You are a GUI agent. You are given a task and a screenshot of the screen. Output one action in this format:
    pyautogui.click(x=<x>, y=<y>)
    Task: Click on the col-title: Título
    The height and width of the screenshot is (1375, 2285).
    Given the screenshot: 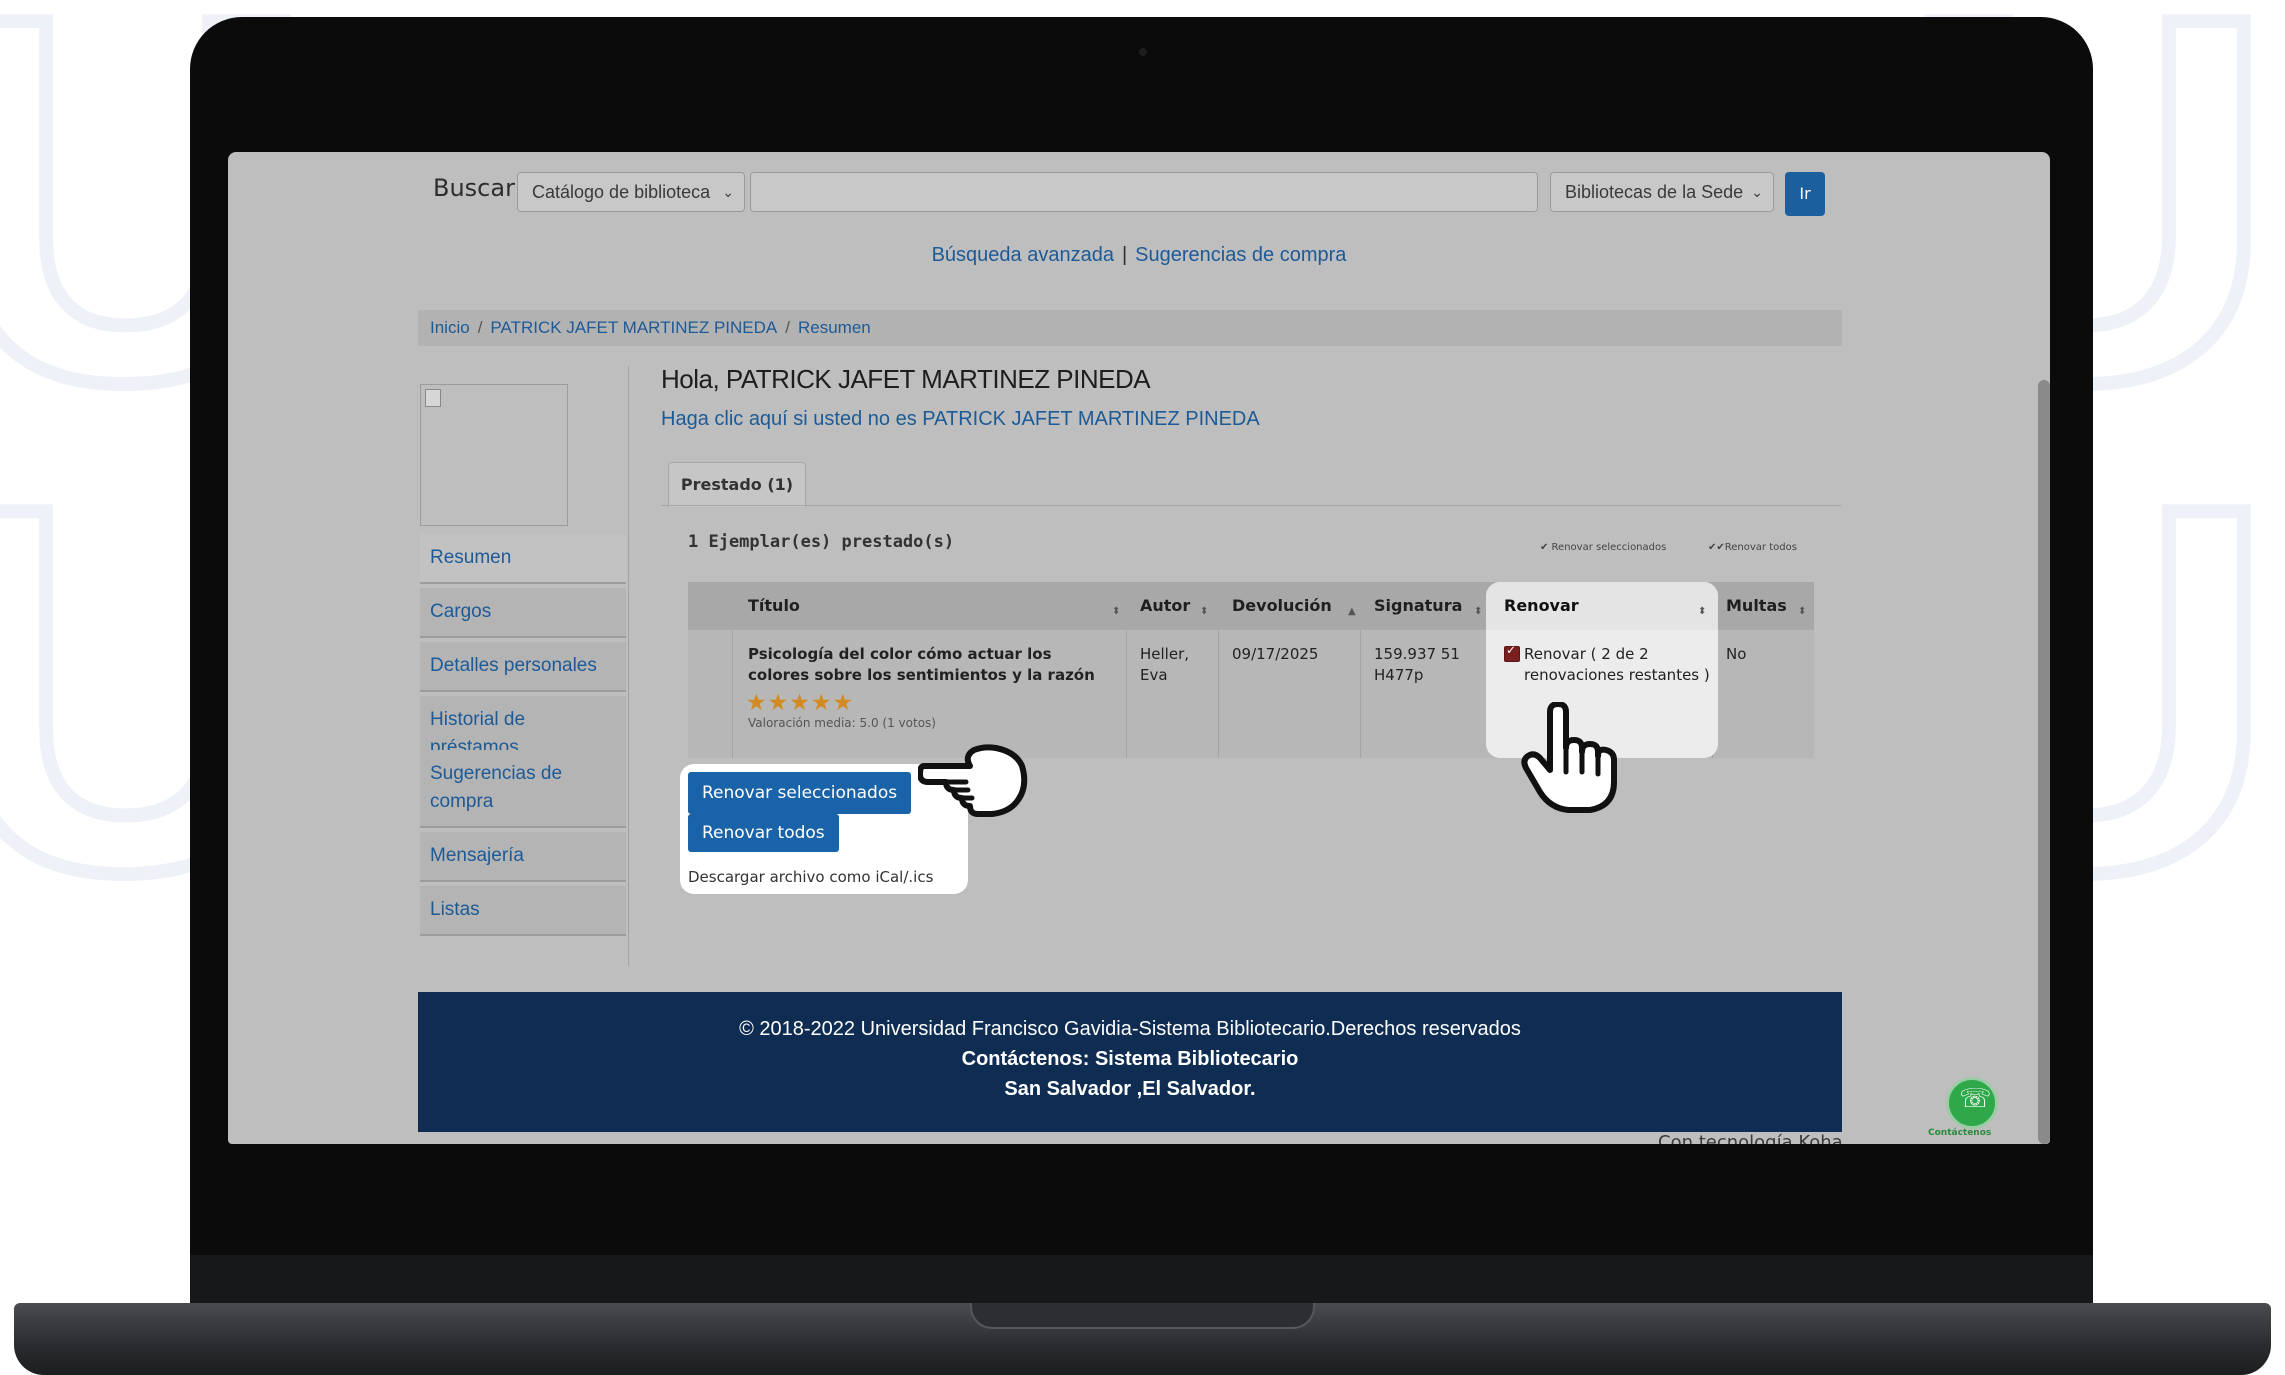 What is the action you would take?
    pyautogui.click(x=774, y=605)
    